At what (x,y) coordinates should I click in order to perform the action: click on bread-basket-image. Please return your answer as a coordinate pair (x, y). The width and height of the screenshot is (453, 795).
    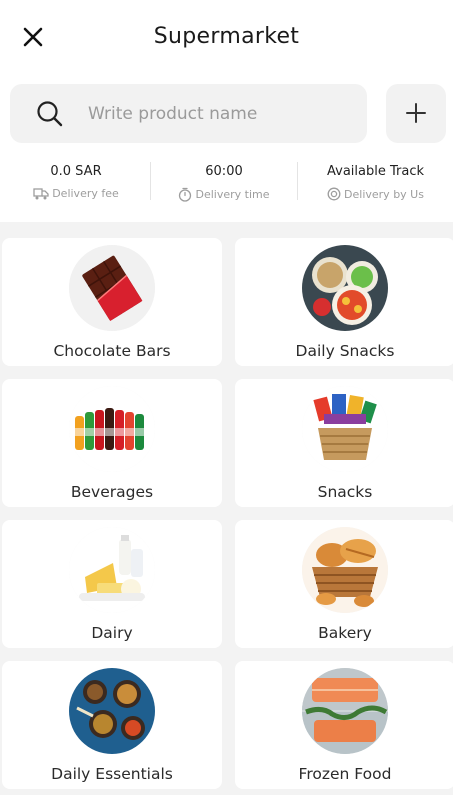
    Looking at the image, I should click on (345, 570).